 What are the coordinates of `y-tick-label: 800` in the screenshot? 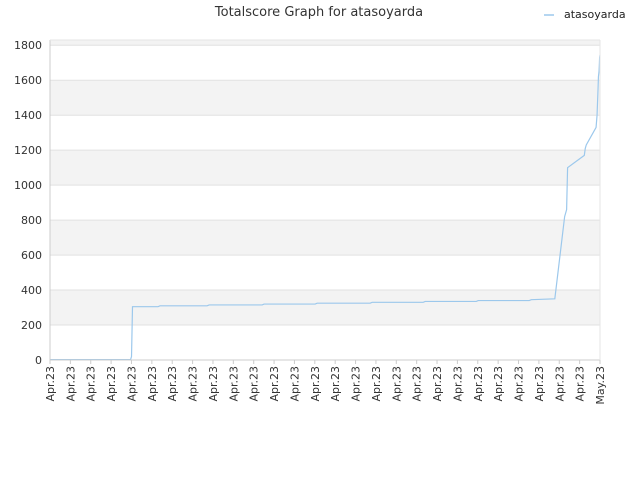 It's located at (31, 220).